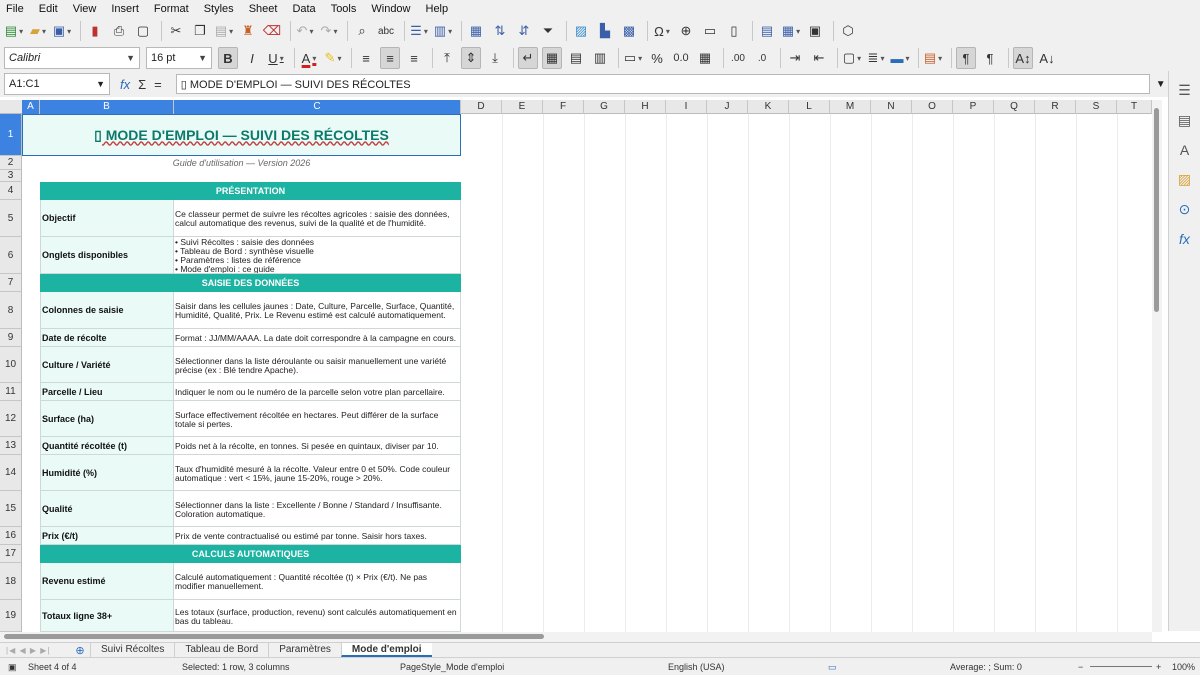 The image size is (1200, 675). Describe the element at coordinates (241, 135) in the screenshot. I see `sheet-title: ▯ MODE D'EMPLOI — SUIVI DES RÉCOLTES` at that location.